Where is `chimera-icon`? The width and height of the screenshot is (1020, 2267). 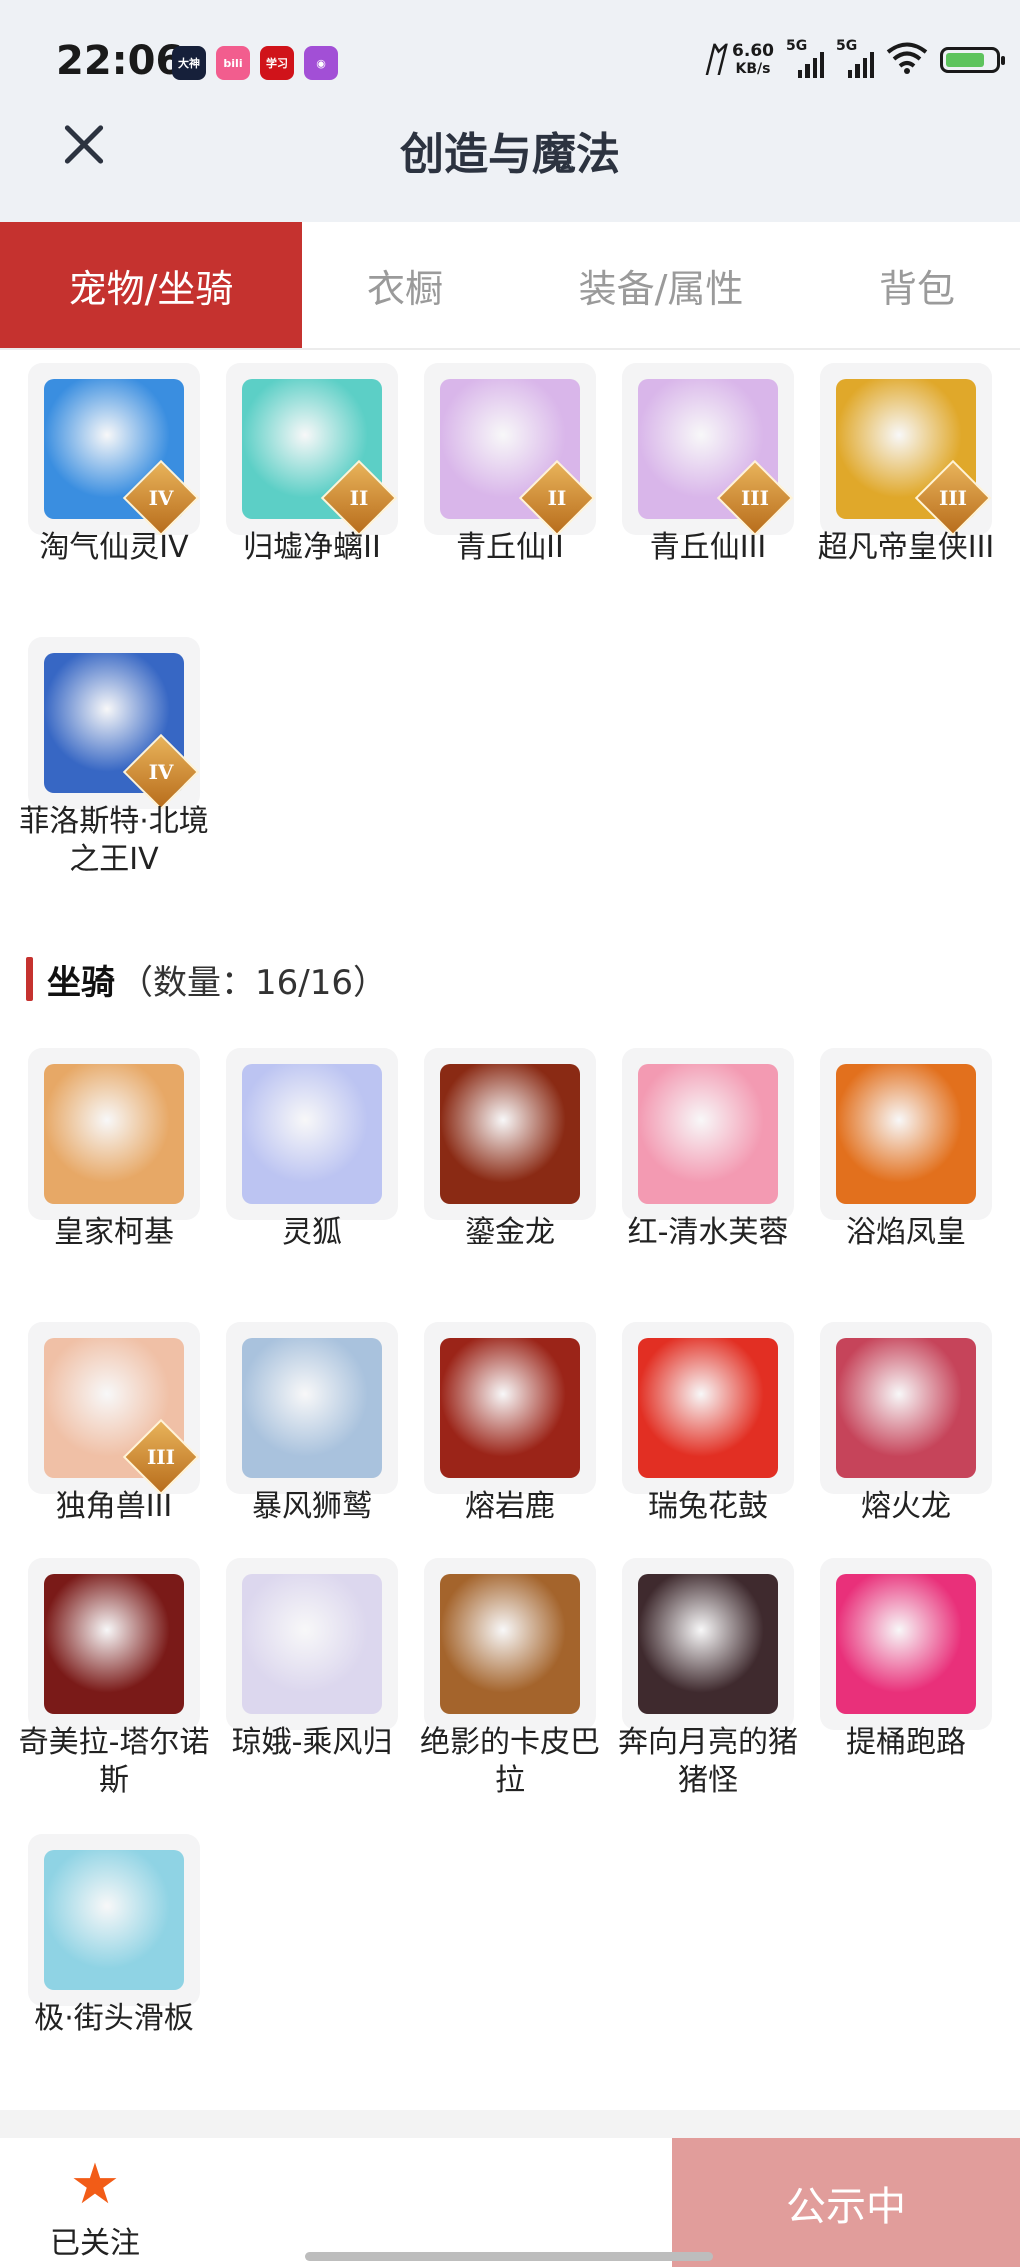 chimera-icon is located at coordinates (114, 1644).